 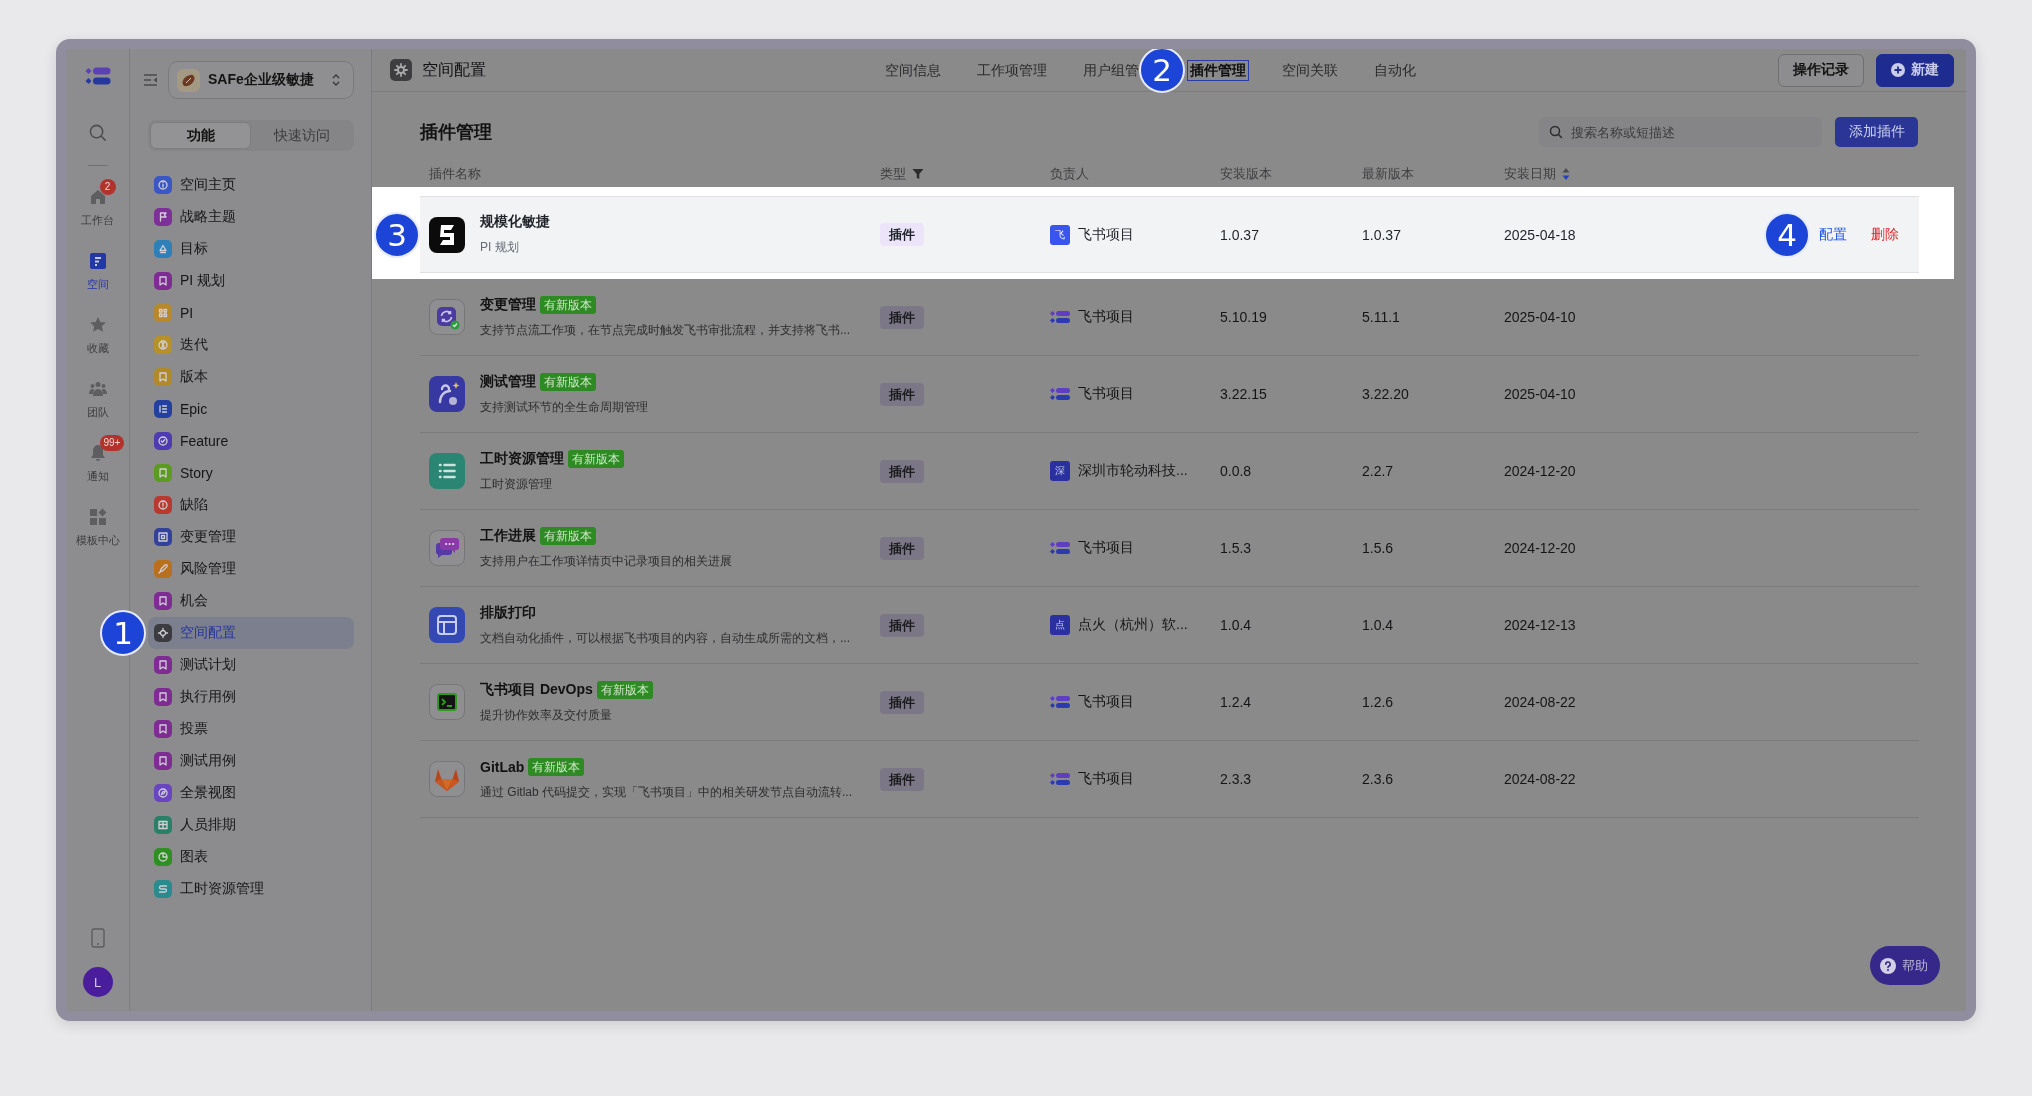 What do you see at coordinates (1236, 471) in the screenshot?
I see `installed-version: 0.0.8` at bounding box center [1236, 471].